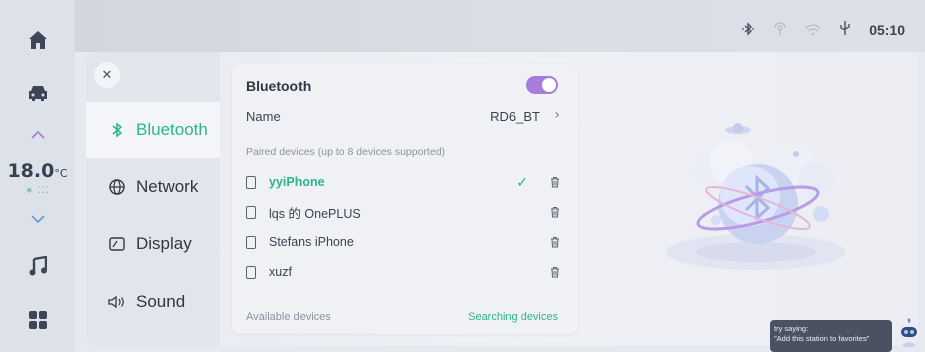  I want to click on temperature-value: 18.0, so click(31, 171).